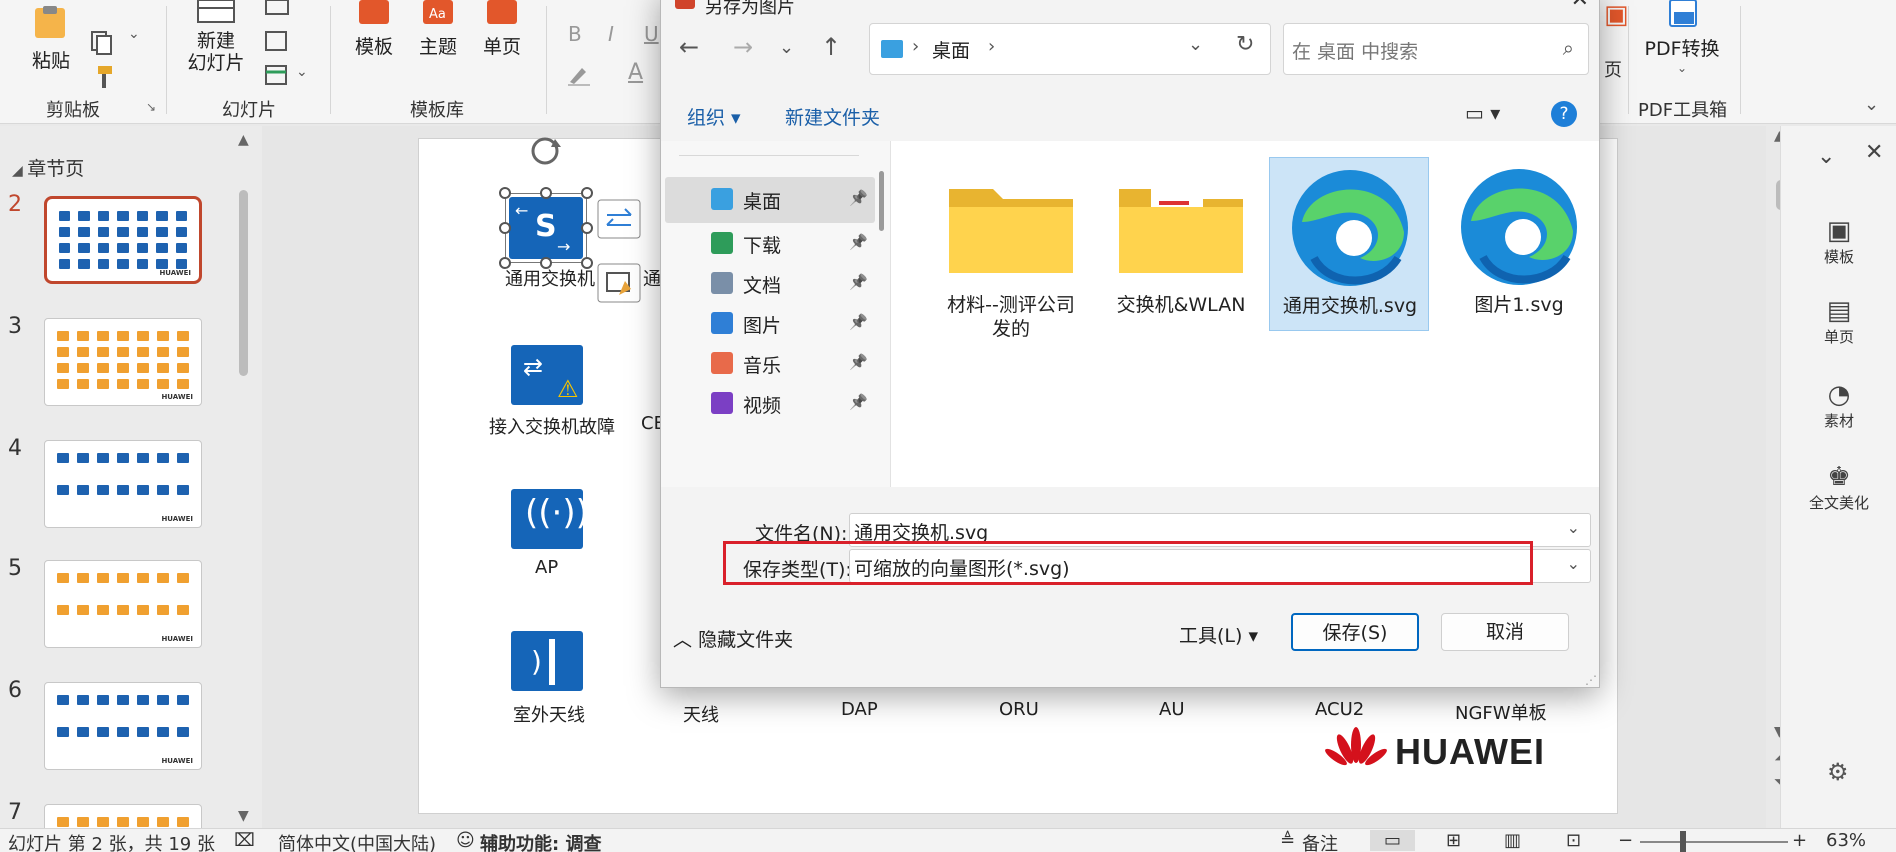 The image size is (1896, 852). What do you see at coordinates (374, 29) in the screenshot?
I see `template-button: 模板` at bounding box center [374, 29].